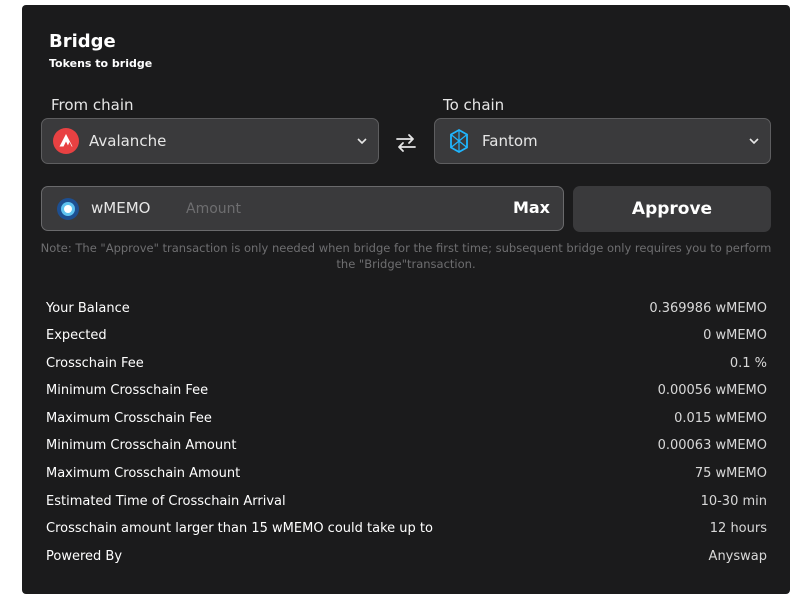 The image size is (800, 601). I want to click on info-row: Crosschain Fee 0.1 %, so click(406, 363).